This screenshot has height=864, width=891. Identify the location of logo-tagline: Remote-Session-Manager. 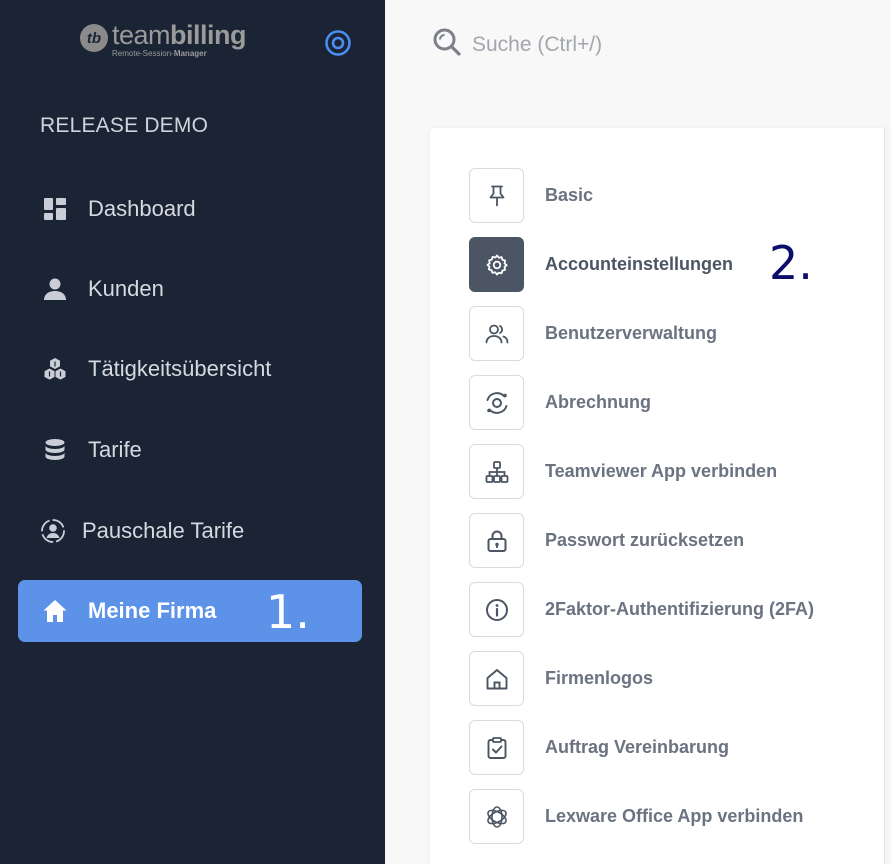
(159, 53).